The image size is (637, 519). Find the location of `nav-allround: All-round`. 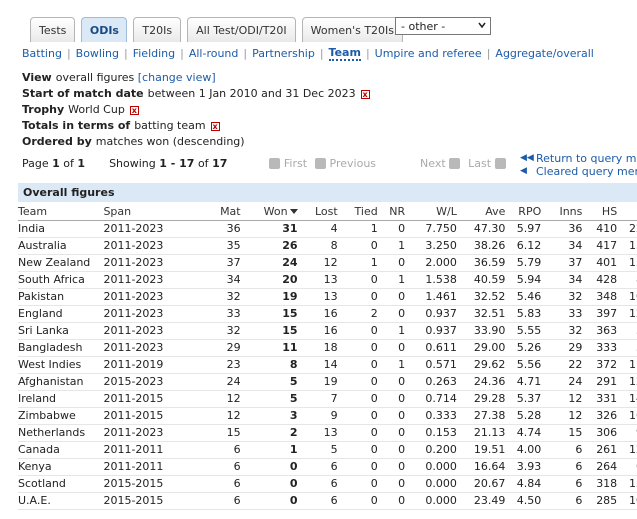

nav-allround: All-round is located at coordinates (214, 53).